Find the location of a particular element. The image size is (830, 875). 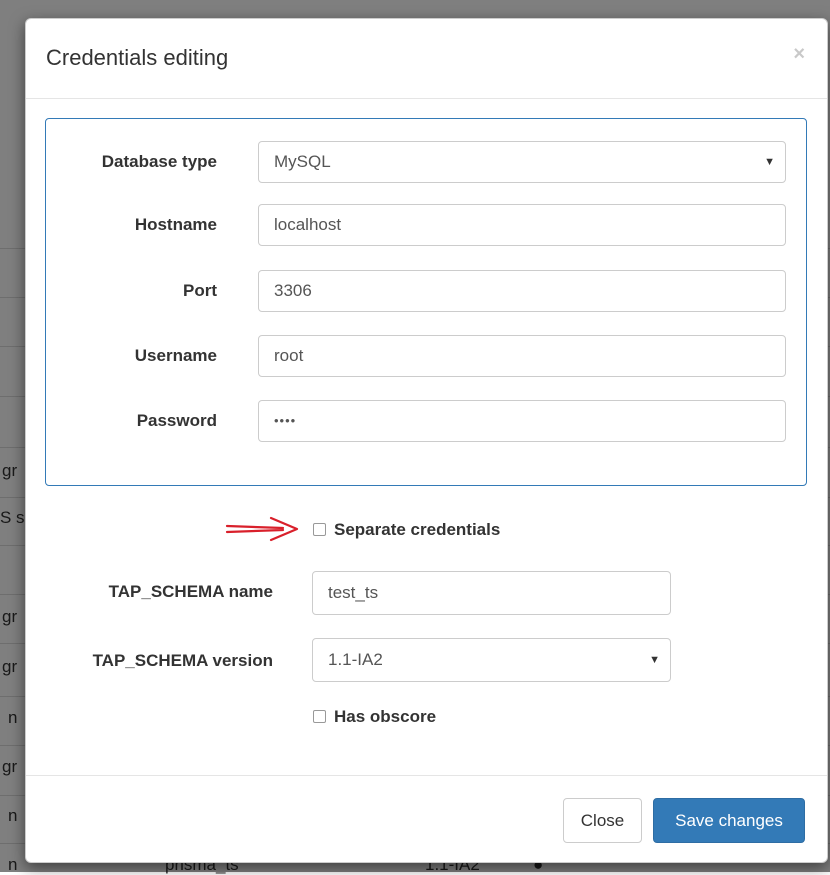

password-row: Password •••• is located at coordinates (426, 421).